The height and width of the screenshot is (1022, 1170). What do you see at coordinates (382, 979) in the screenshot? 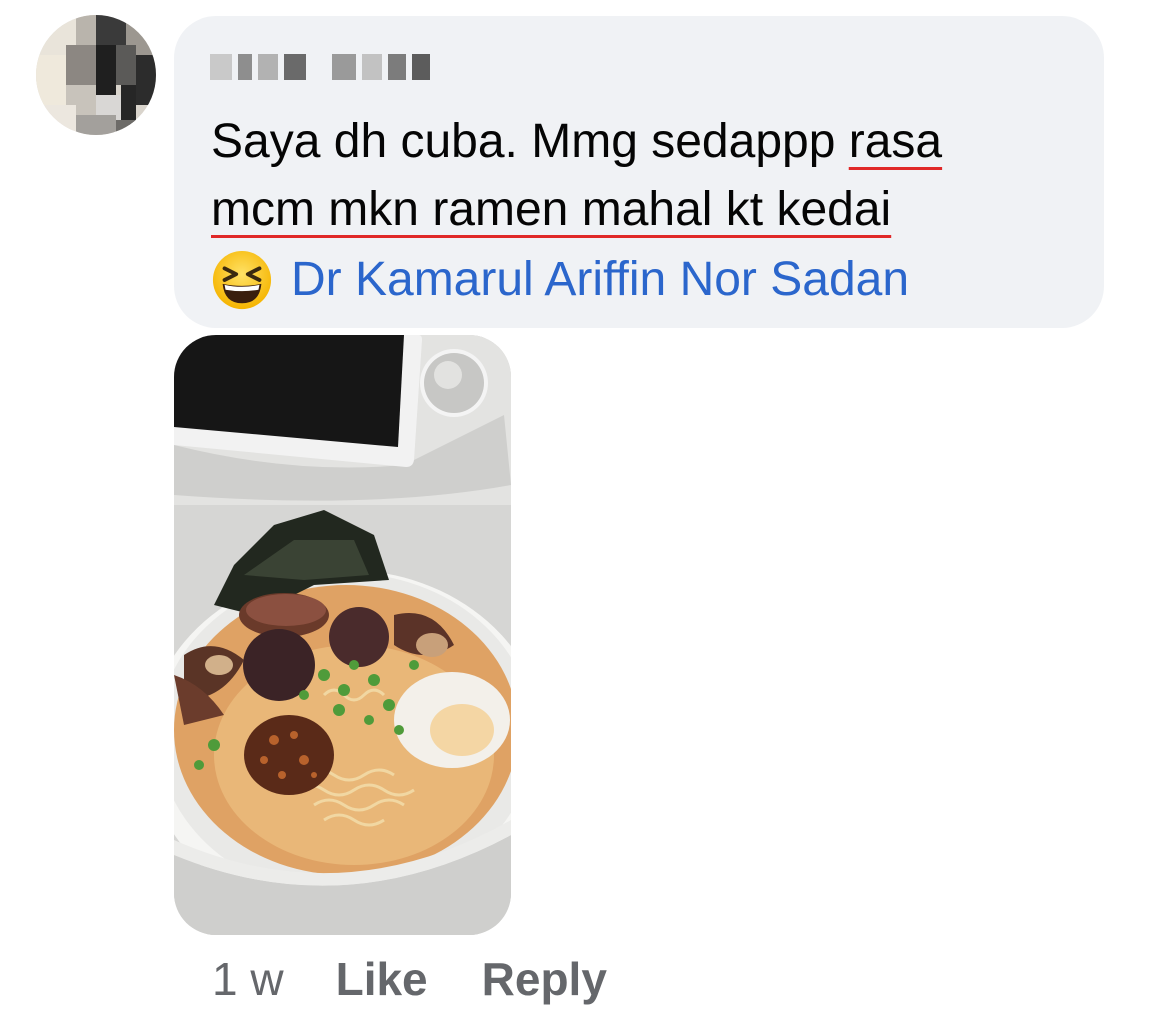
I see `like-button: Like` at bounding box center [382, 979].